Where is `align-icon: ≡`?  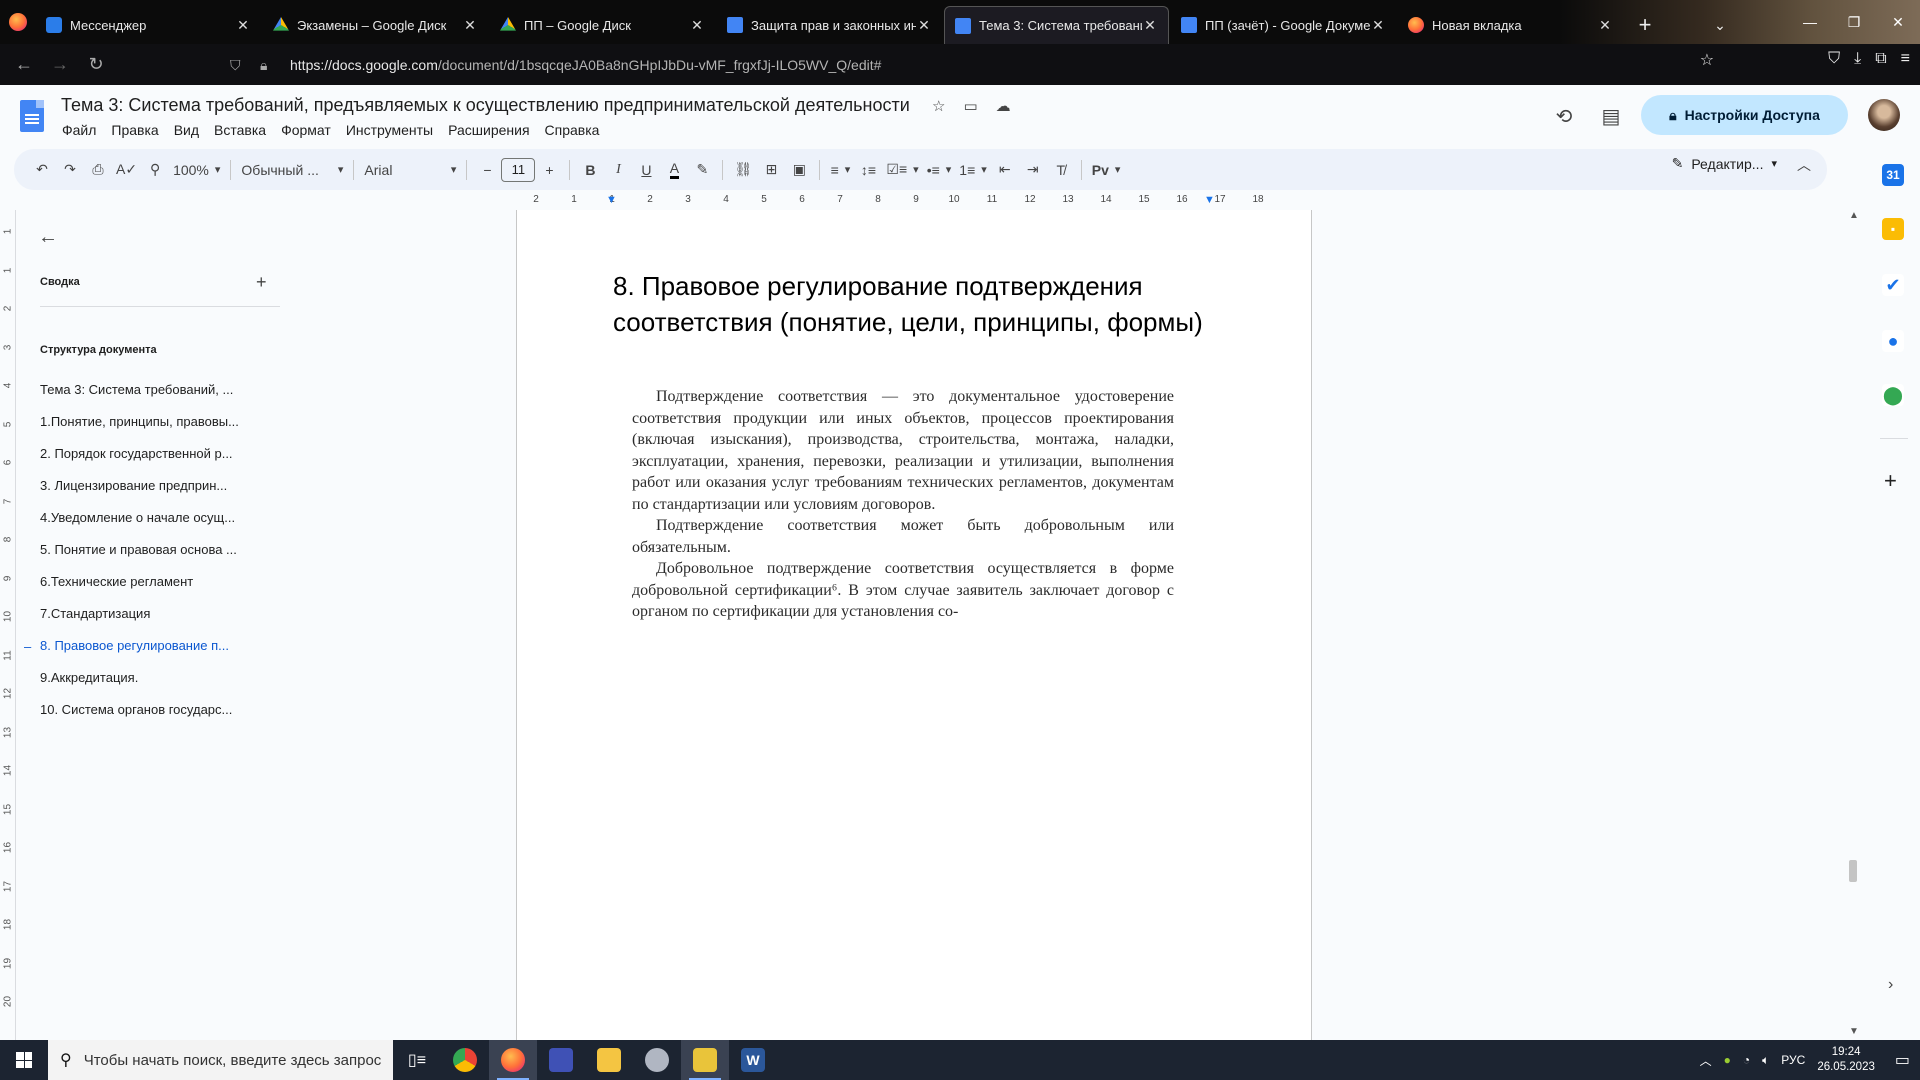 align-icon: ≡ is located at coordinates (840, 170).